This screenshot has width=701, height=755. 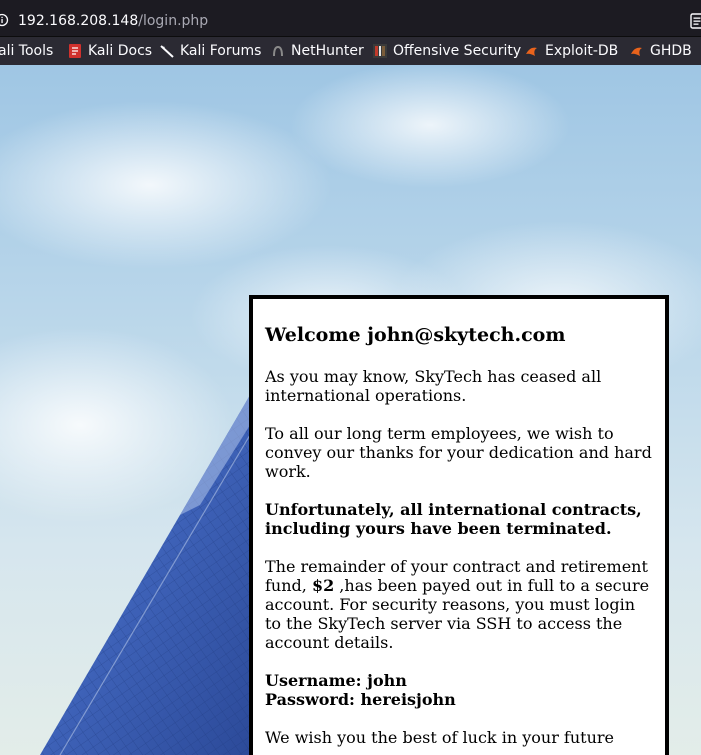 I want to click on url-host: 192.168.208.148, so click(x=78, y=21).